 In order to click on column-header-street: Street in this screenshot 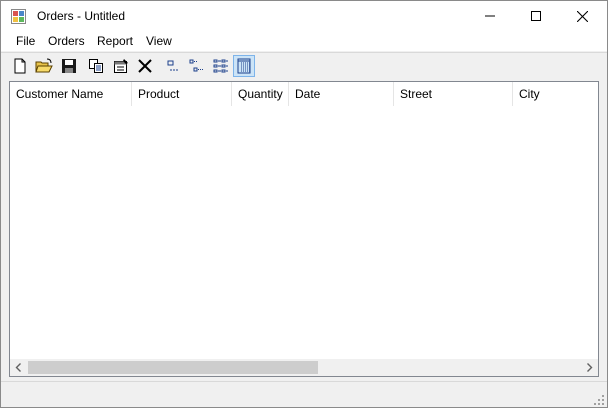, I will do `click(453, 94)`.